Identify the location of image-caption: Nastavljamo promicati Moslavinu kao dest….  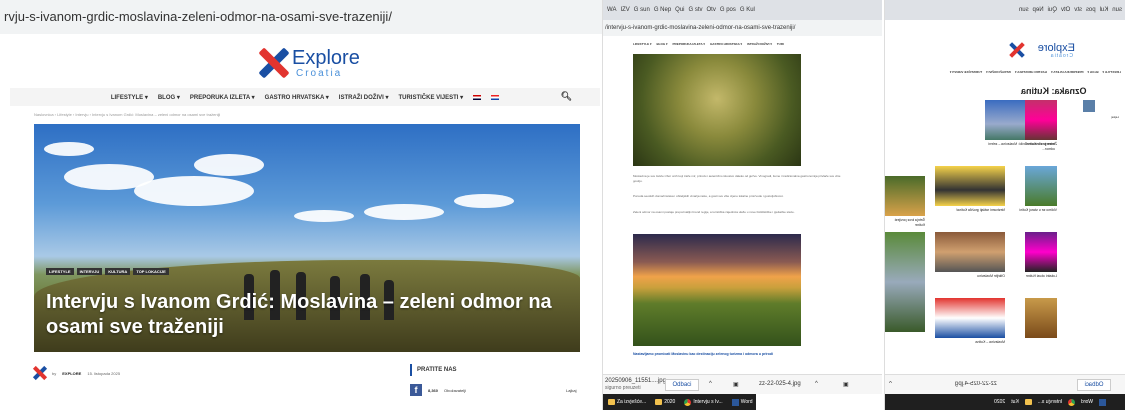
(703, 354).